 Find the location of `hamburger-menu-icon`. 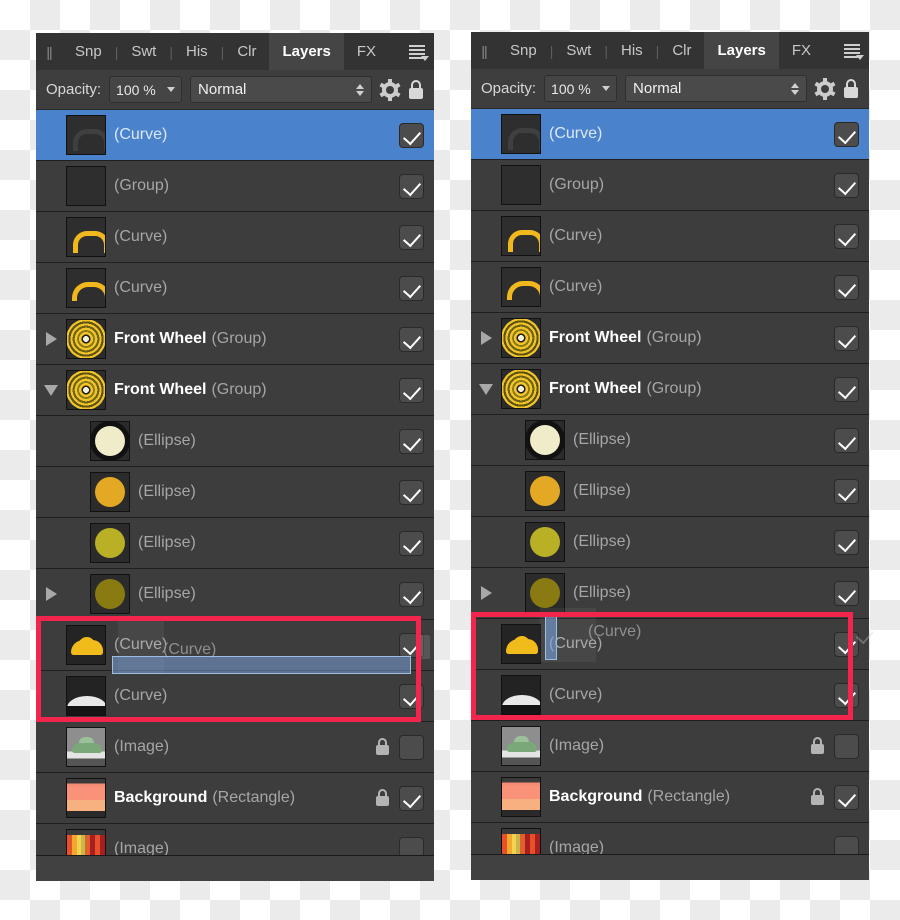

hamburger-menu-icon is located at coordinates (417, 51).